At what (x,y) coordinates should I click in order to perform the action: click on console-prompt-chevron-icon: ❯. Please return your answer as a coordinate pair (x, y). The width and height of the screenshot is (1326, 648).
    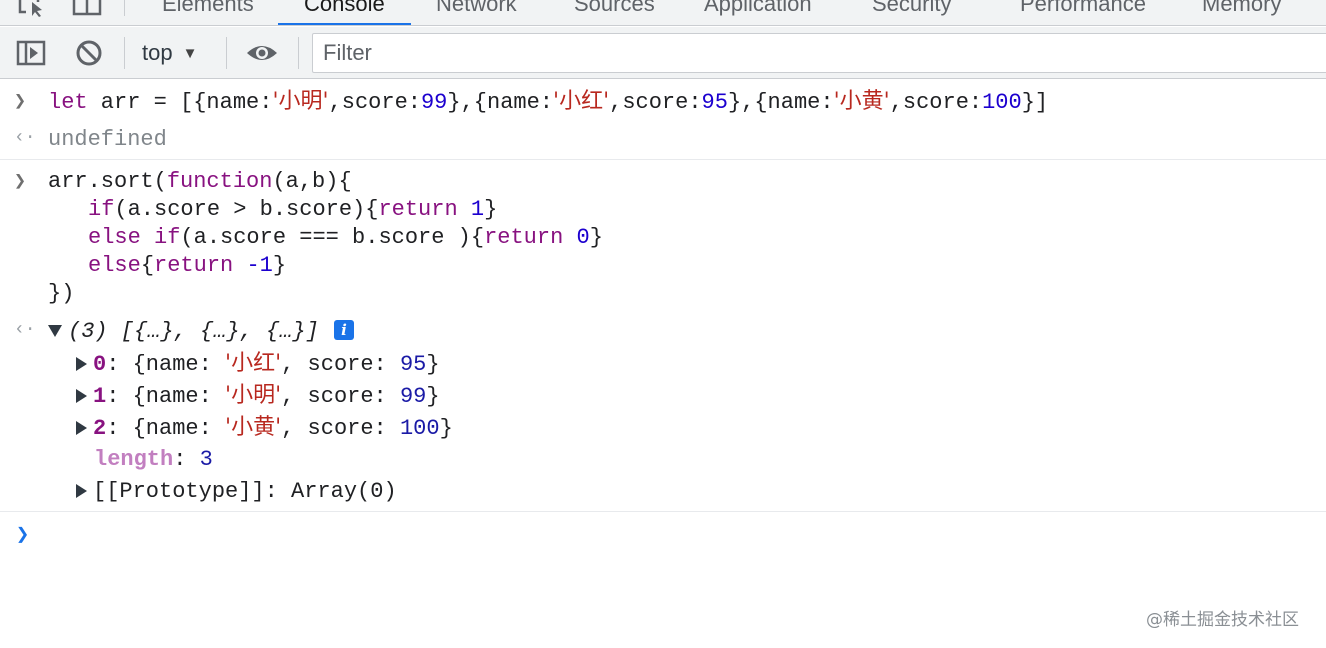
    Looking at the image, I should click on (23, 535).